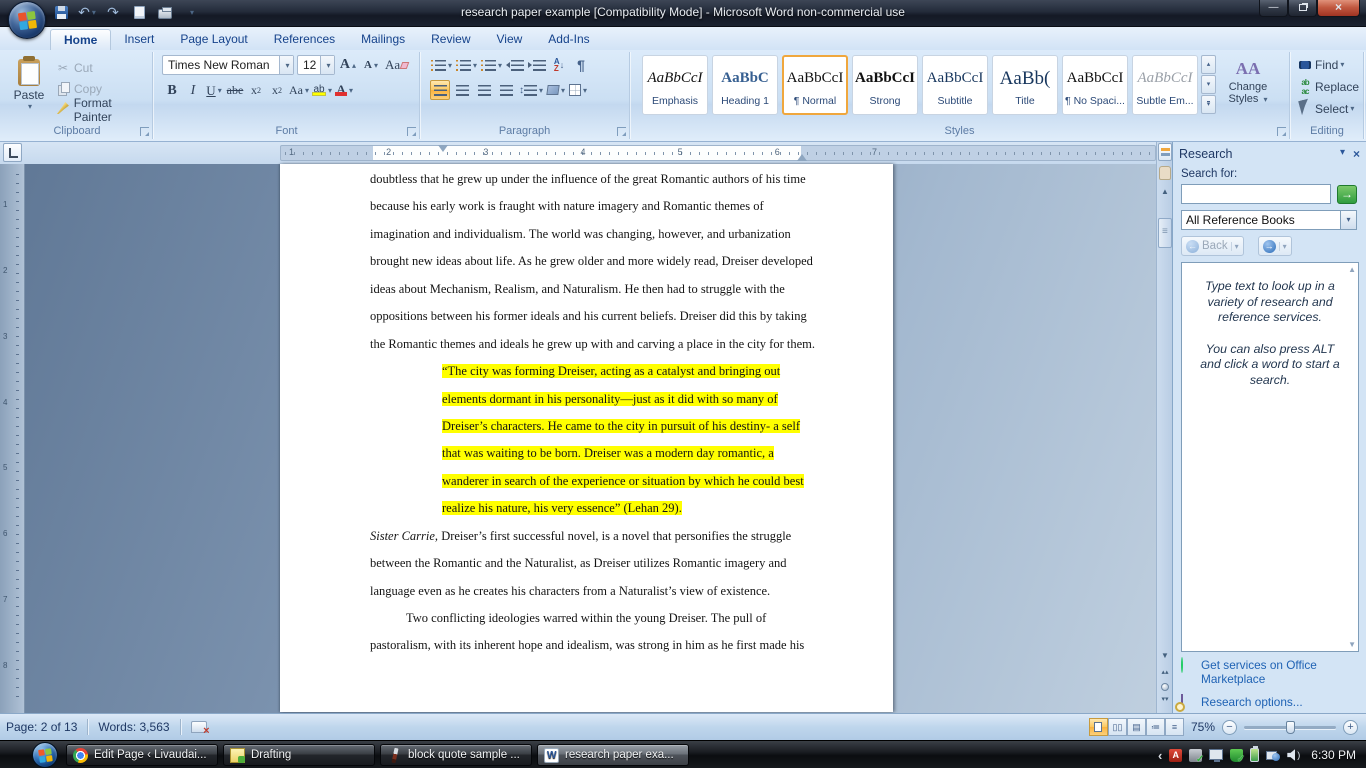 This screenshot has height=768, width=1366. Describe the element at coordinates (200, 729) in the screenshot. I see `proofing-errors-icon` at that location.